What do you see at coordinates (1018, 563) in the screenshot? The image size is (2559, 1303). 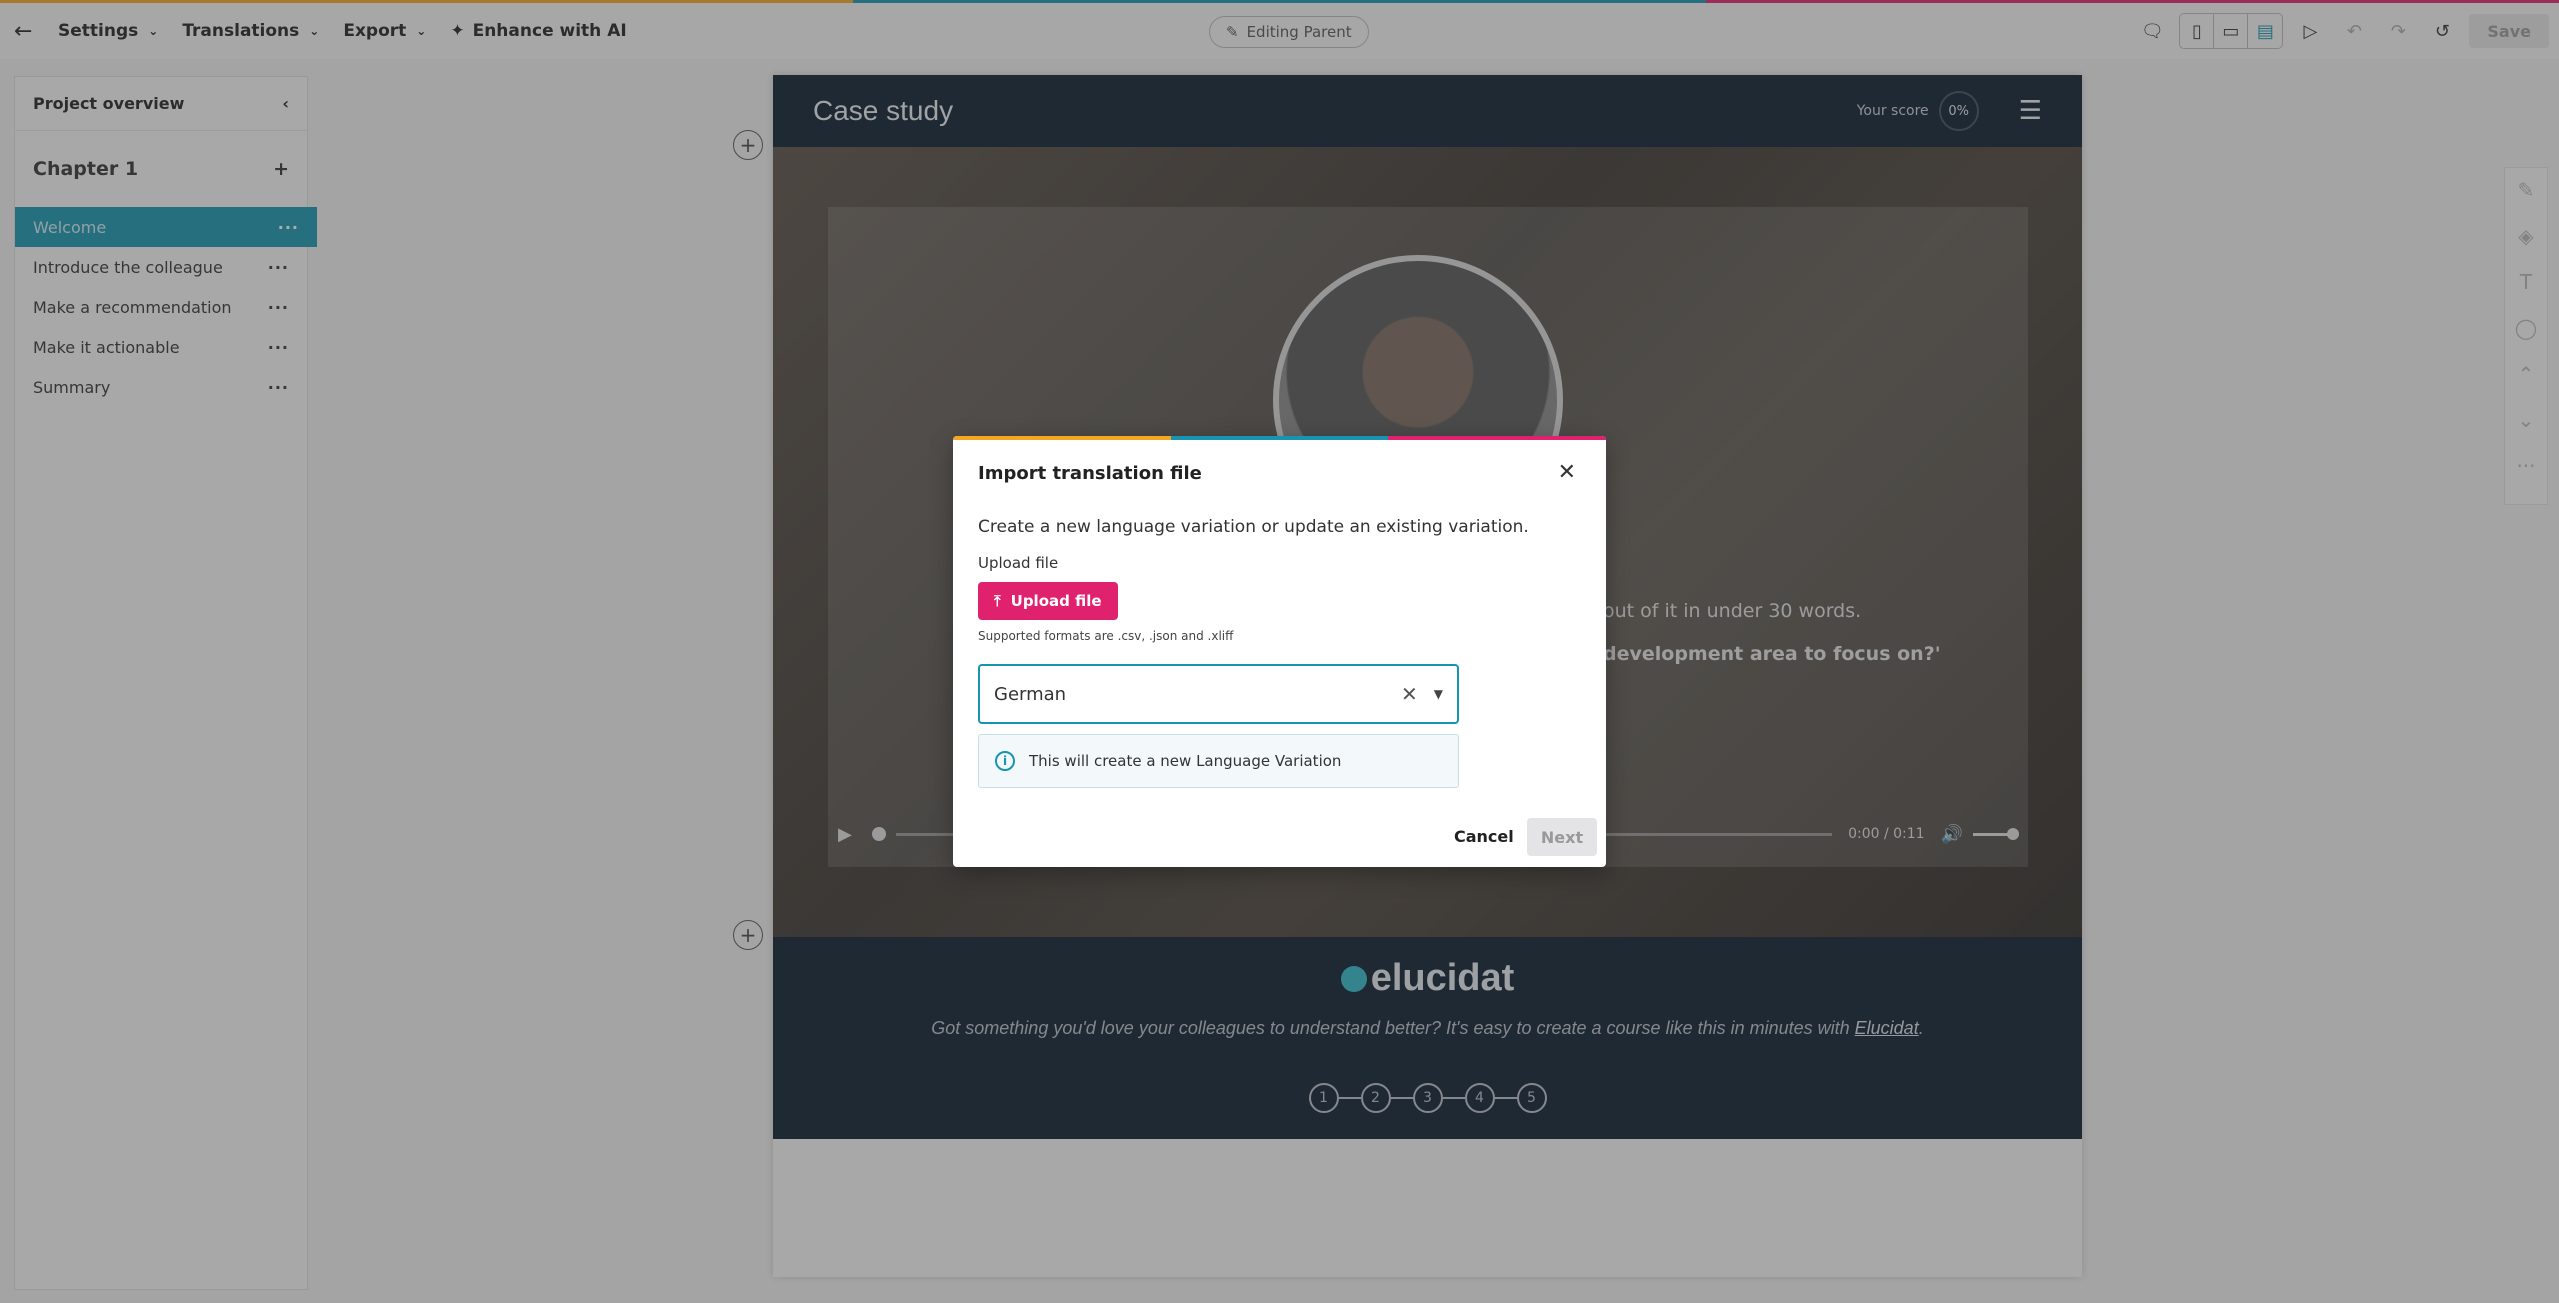 I see `upload-label: Upload file` at bounding box center [1018, 563].